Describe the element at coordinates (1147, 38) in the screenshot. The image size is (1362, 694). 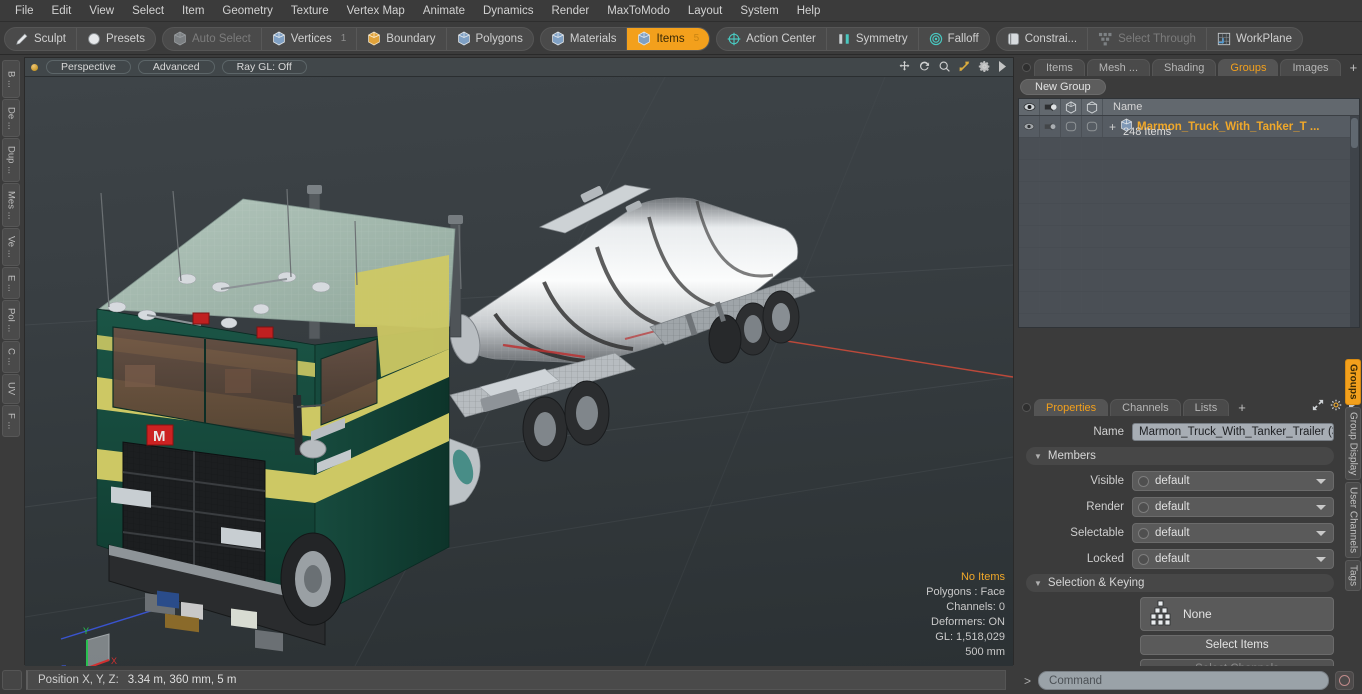
I see `toolbar-button-select-through: Select Through` at that location.